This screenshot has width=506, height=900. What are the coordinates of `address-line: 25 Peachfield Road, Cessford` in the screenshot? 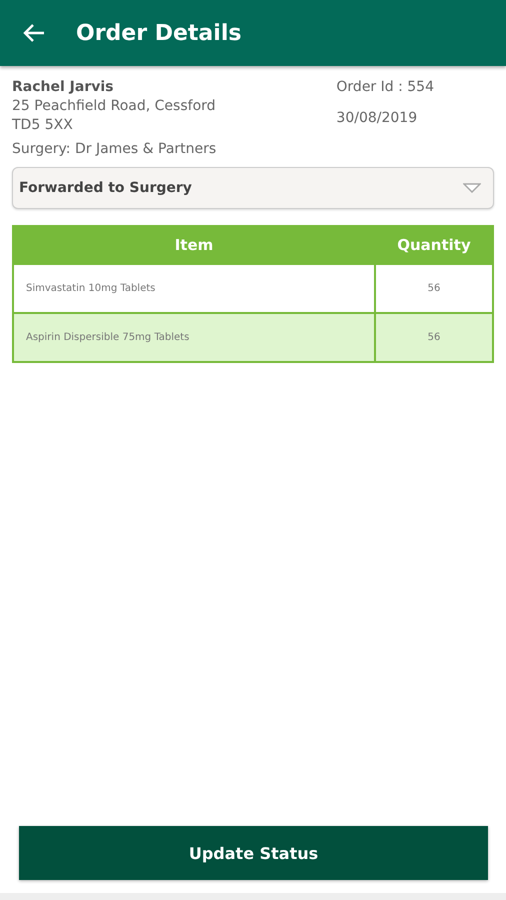 It's located at (114, 106).